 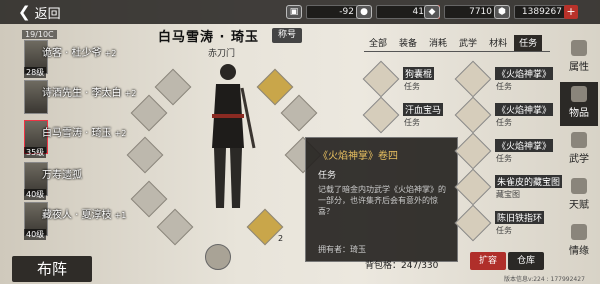 What do you see at coordinates (579, 58) in the screenshot?
I see `nav-attribute: 属性` at bounding box center [579, 58].